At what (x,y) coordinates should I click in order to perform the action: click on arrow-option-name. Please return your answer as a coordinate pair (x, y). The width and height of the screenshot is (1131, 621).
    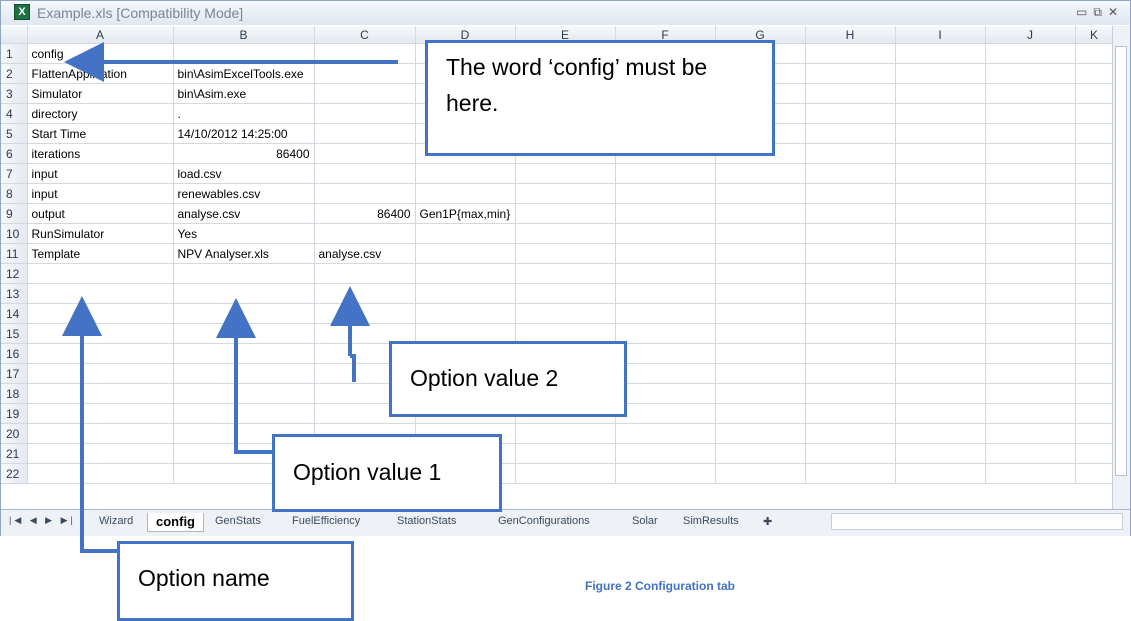
    Looking at the image, I should click on (95, 424).